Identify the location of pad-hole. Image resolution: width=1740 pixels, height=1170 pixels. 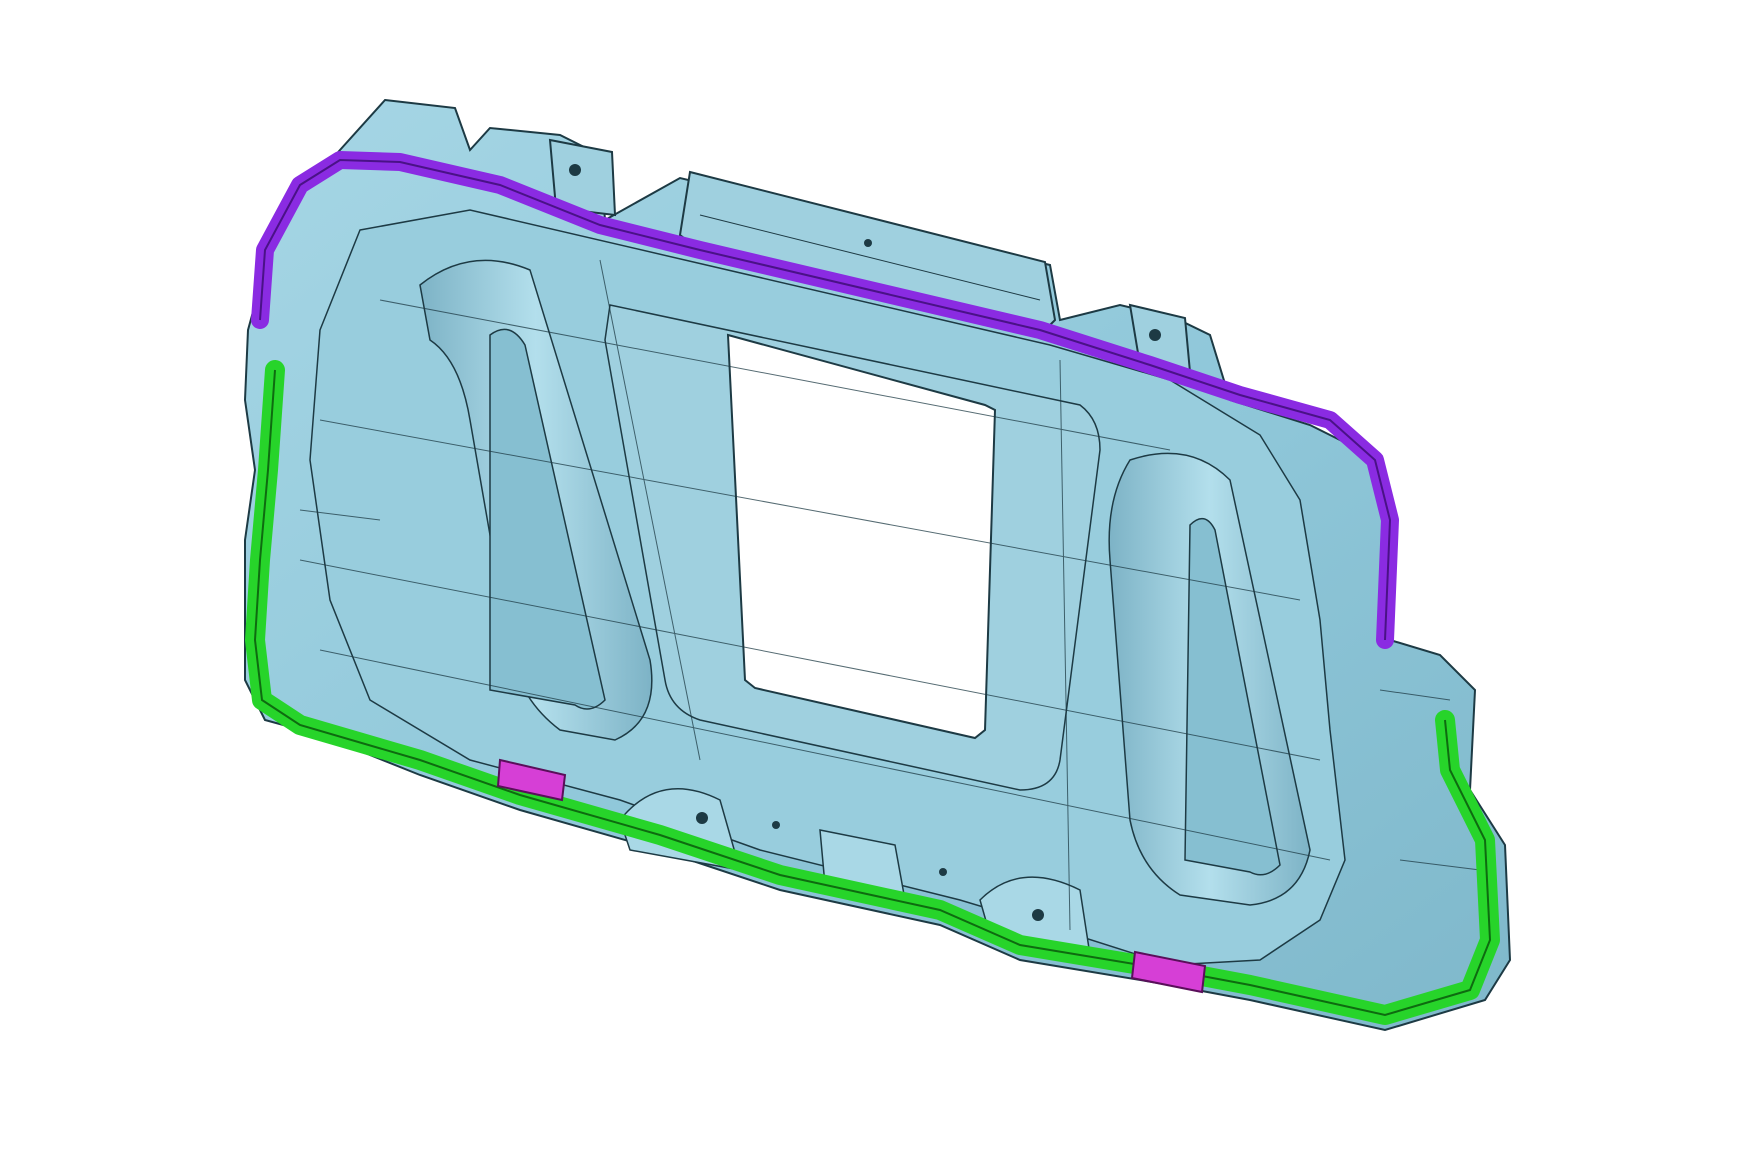
(776, 825).